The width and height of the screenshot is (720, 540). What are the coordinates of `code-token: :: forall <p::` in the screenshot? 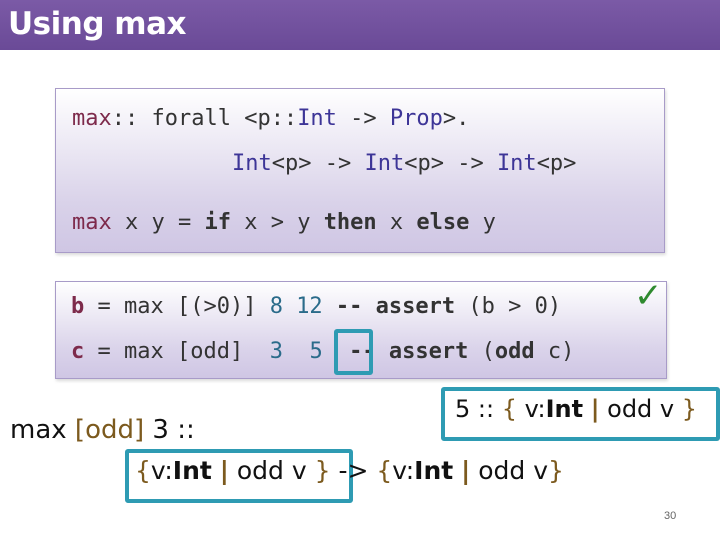 It's located at (204, 118).